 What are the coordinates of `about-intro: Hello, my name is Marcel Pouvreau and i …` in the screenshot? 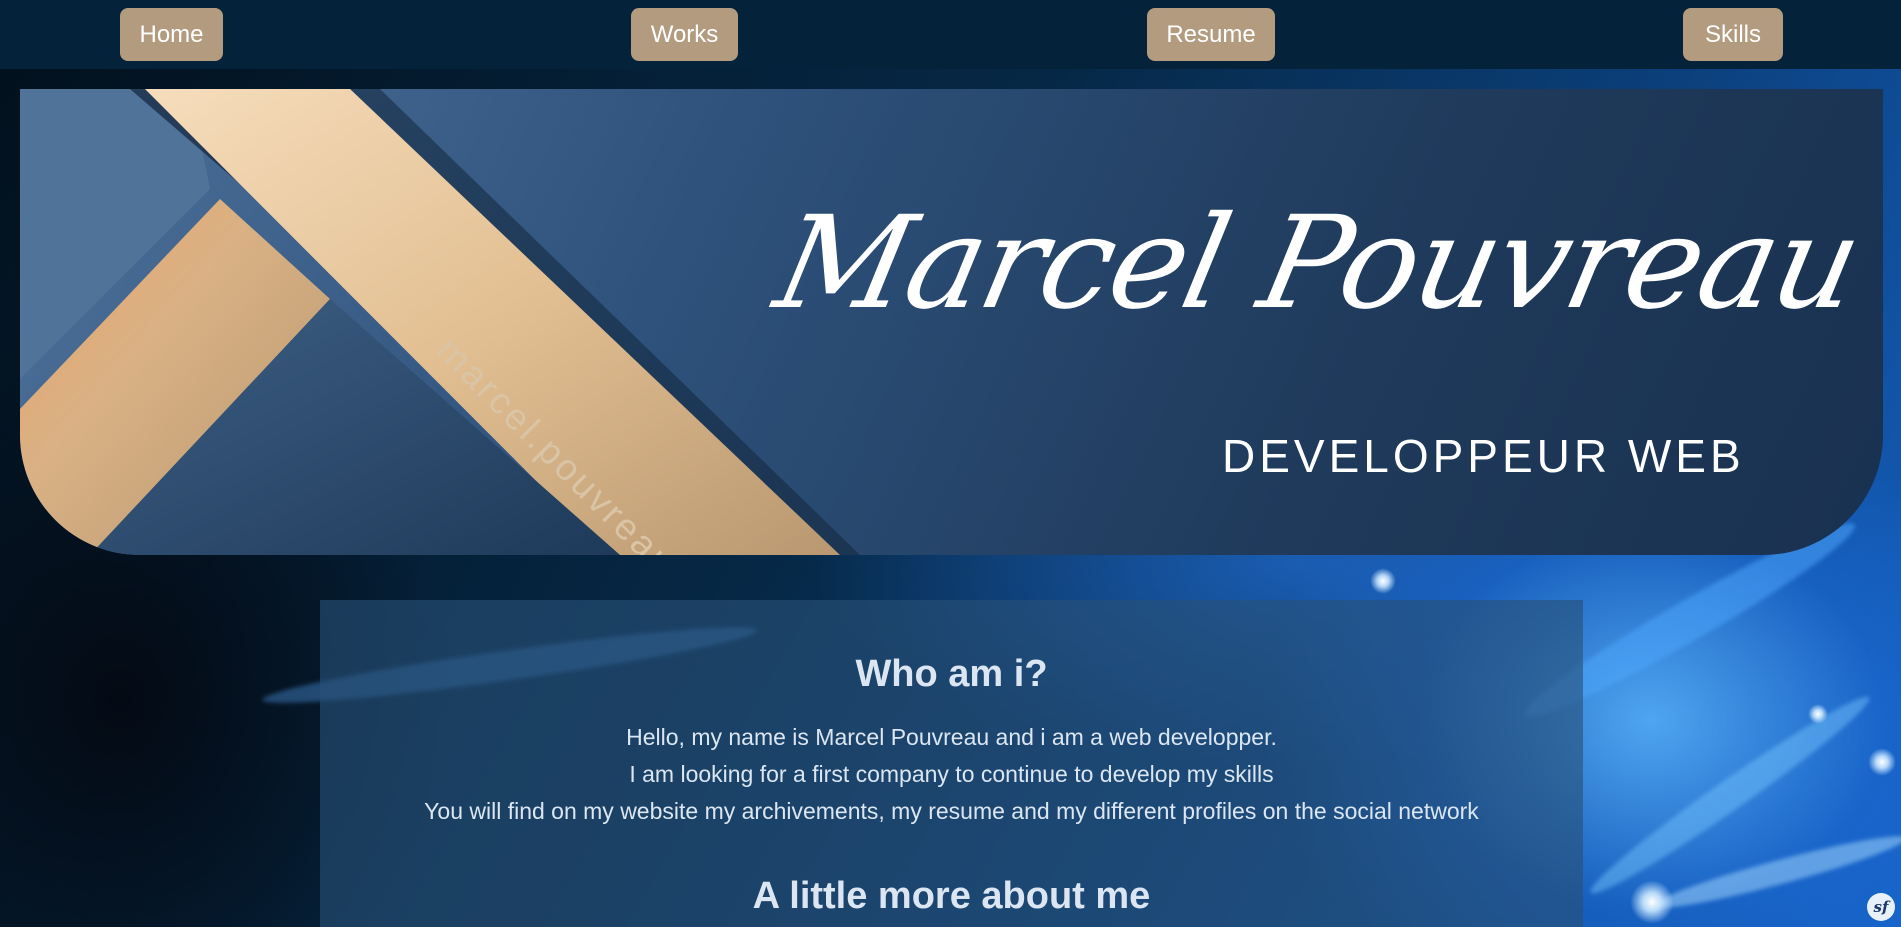 It's located at (951, 774).